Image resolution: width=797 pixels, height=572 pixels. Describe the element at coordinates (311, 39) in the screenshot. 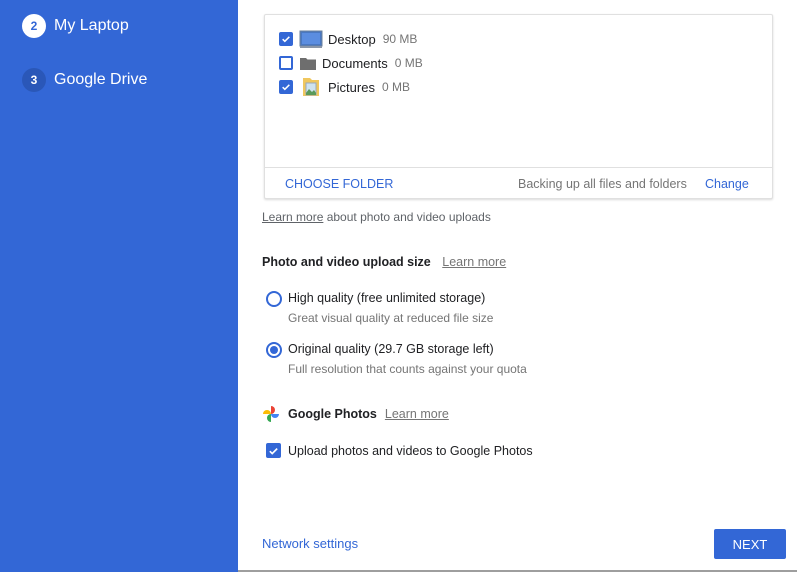

I see `desktop-folder-icon` at that location.